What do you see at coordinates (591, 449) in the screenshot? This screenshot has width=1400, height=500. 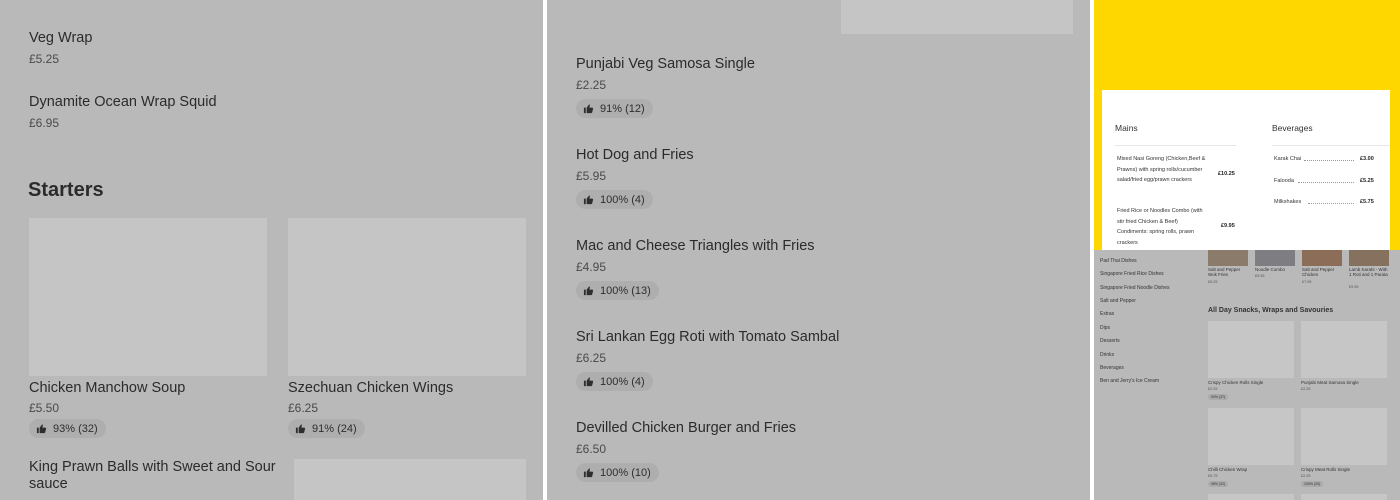 I see `menu-item-price: £6.50` at bounding box center [591, 449].